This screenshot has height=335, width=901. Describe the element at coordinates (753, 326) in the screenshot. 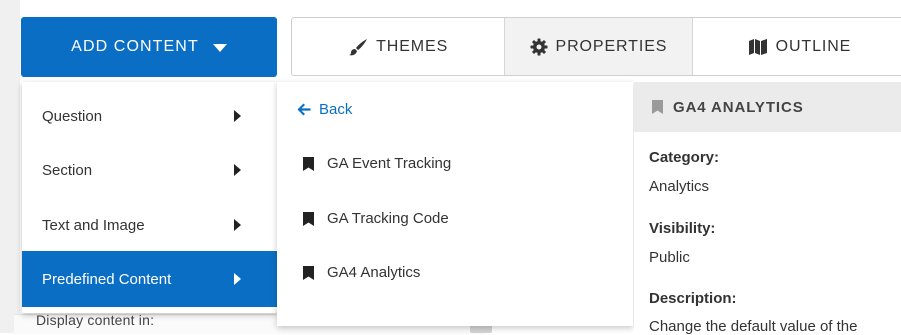

I see `description-value: Change the default value of the` at that location.